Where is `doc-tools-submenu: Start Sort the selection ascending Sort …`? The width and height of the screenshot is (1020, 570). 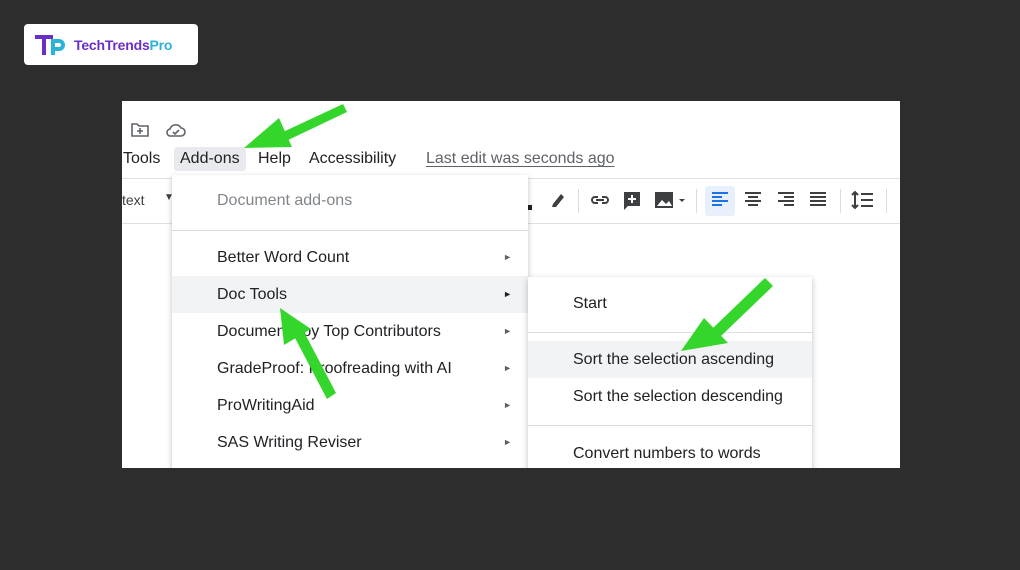
doc-tools-submenu: Start Sort the selection ascending Sort … is located at coordinates (670, 372).